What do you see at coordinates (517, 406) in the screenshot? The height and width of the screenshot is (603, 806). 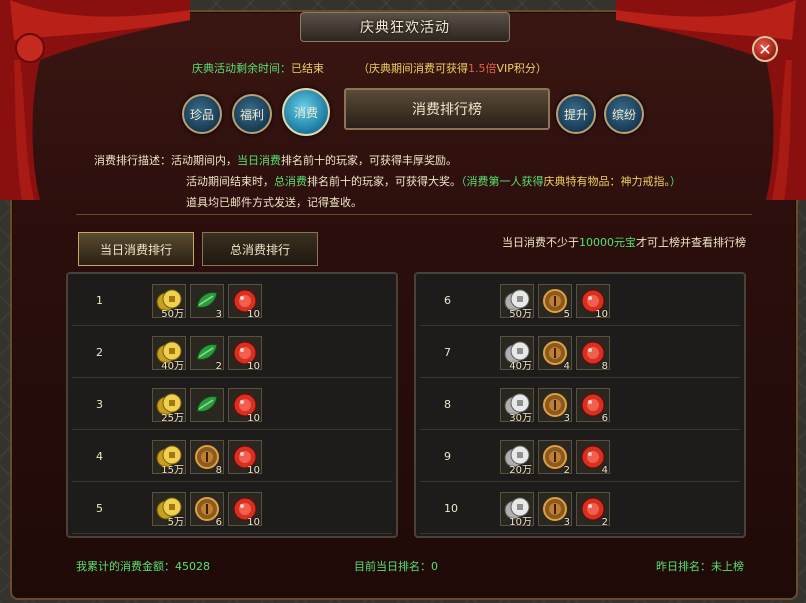 I see `reward-item: 30万` at bounding box center [517, 406].